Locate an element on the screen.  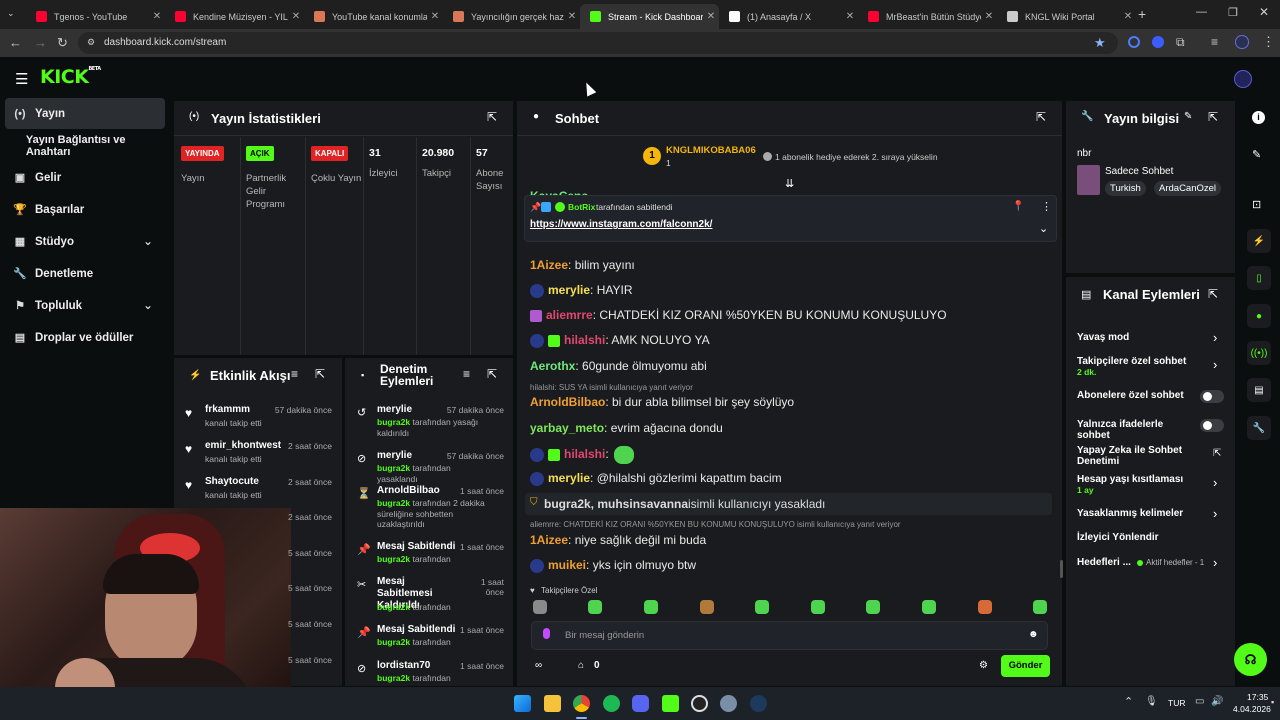
channel-action-label: Yalnızca ifadelerle sohbet is located at coordinates (1134, 430).